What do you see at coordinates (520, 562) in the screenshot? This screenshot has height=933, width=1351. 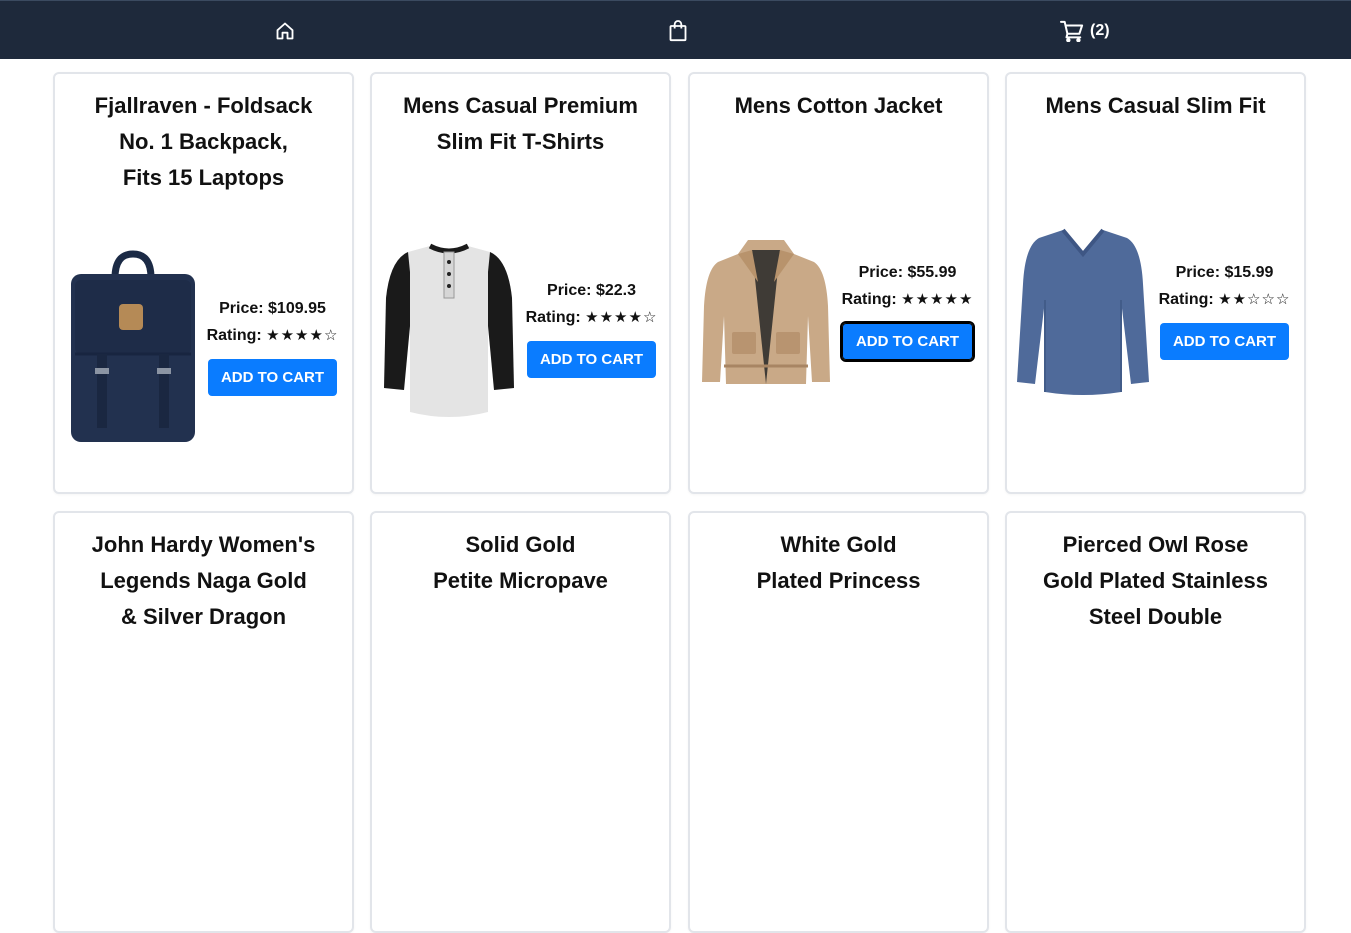 I see `product-title: Solid Gold Petite Micropave` at bounding box center [520, 562].